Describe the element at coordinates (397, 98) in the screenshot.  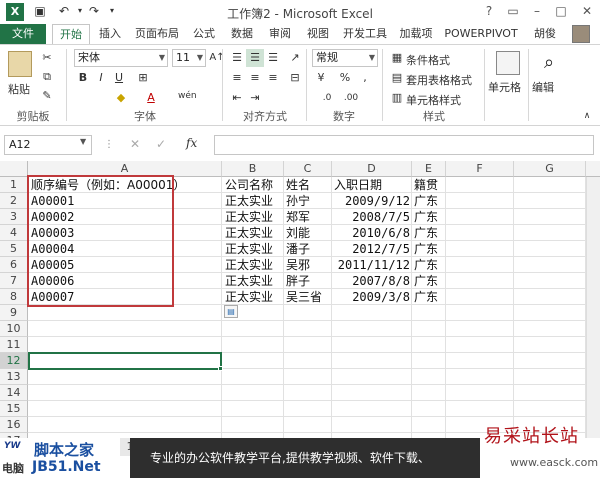
I see `cell-styles-icon: ▥` at that location.